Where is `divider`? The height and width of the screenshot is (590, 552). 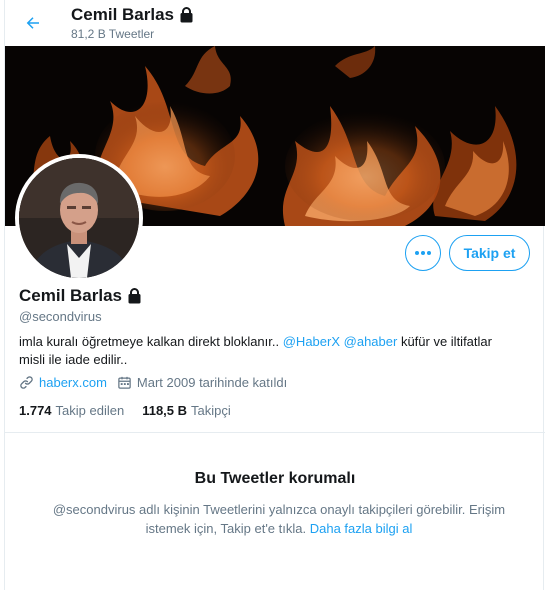 divider is located at coordinates (275, 432).